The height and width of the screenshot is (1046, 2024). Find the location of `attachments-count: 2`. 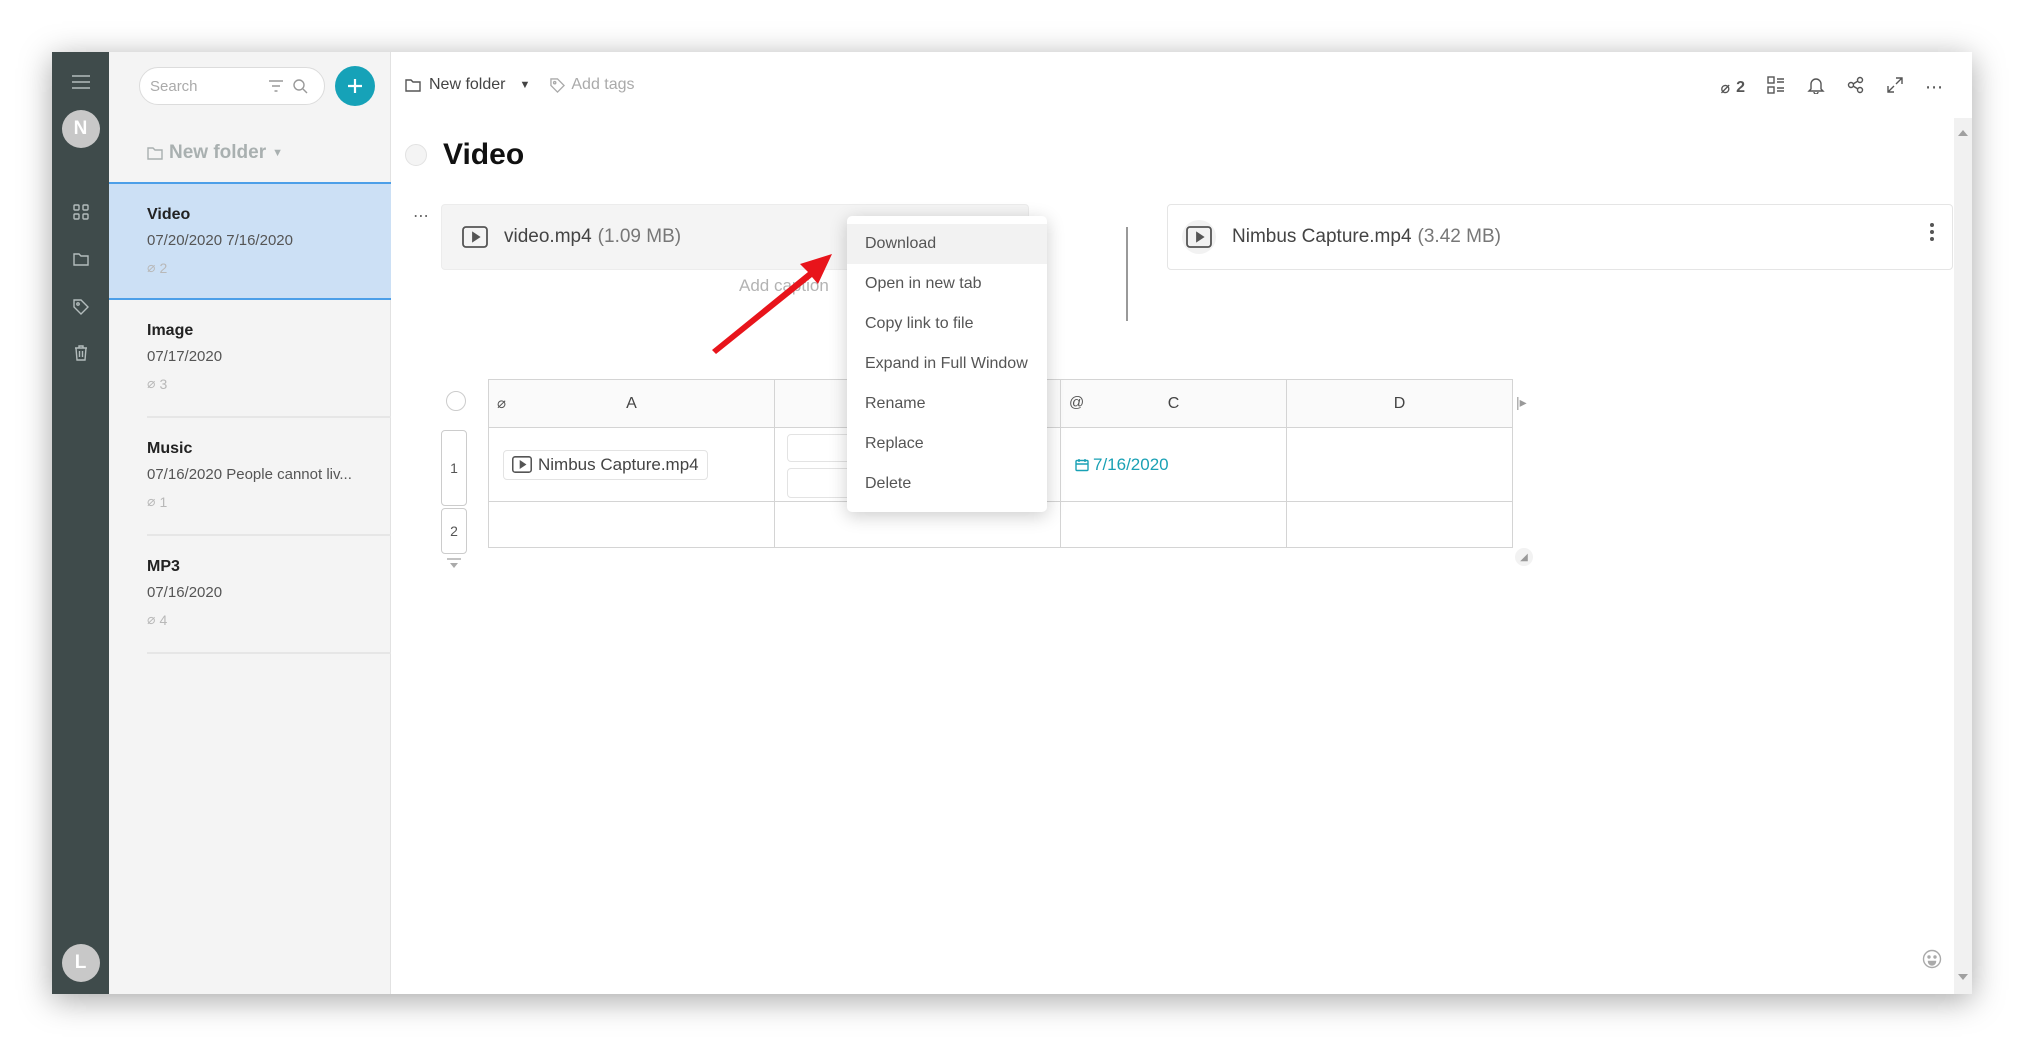

attachments-count: 2 is located at coordinates (1740, 87).